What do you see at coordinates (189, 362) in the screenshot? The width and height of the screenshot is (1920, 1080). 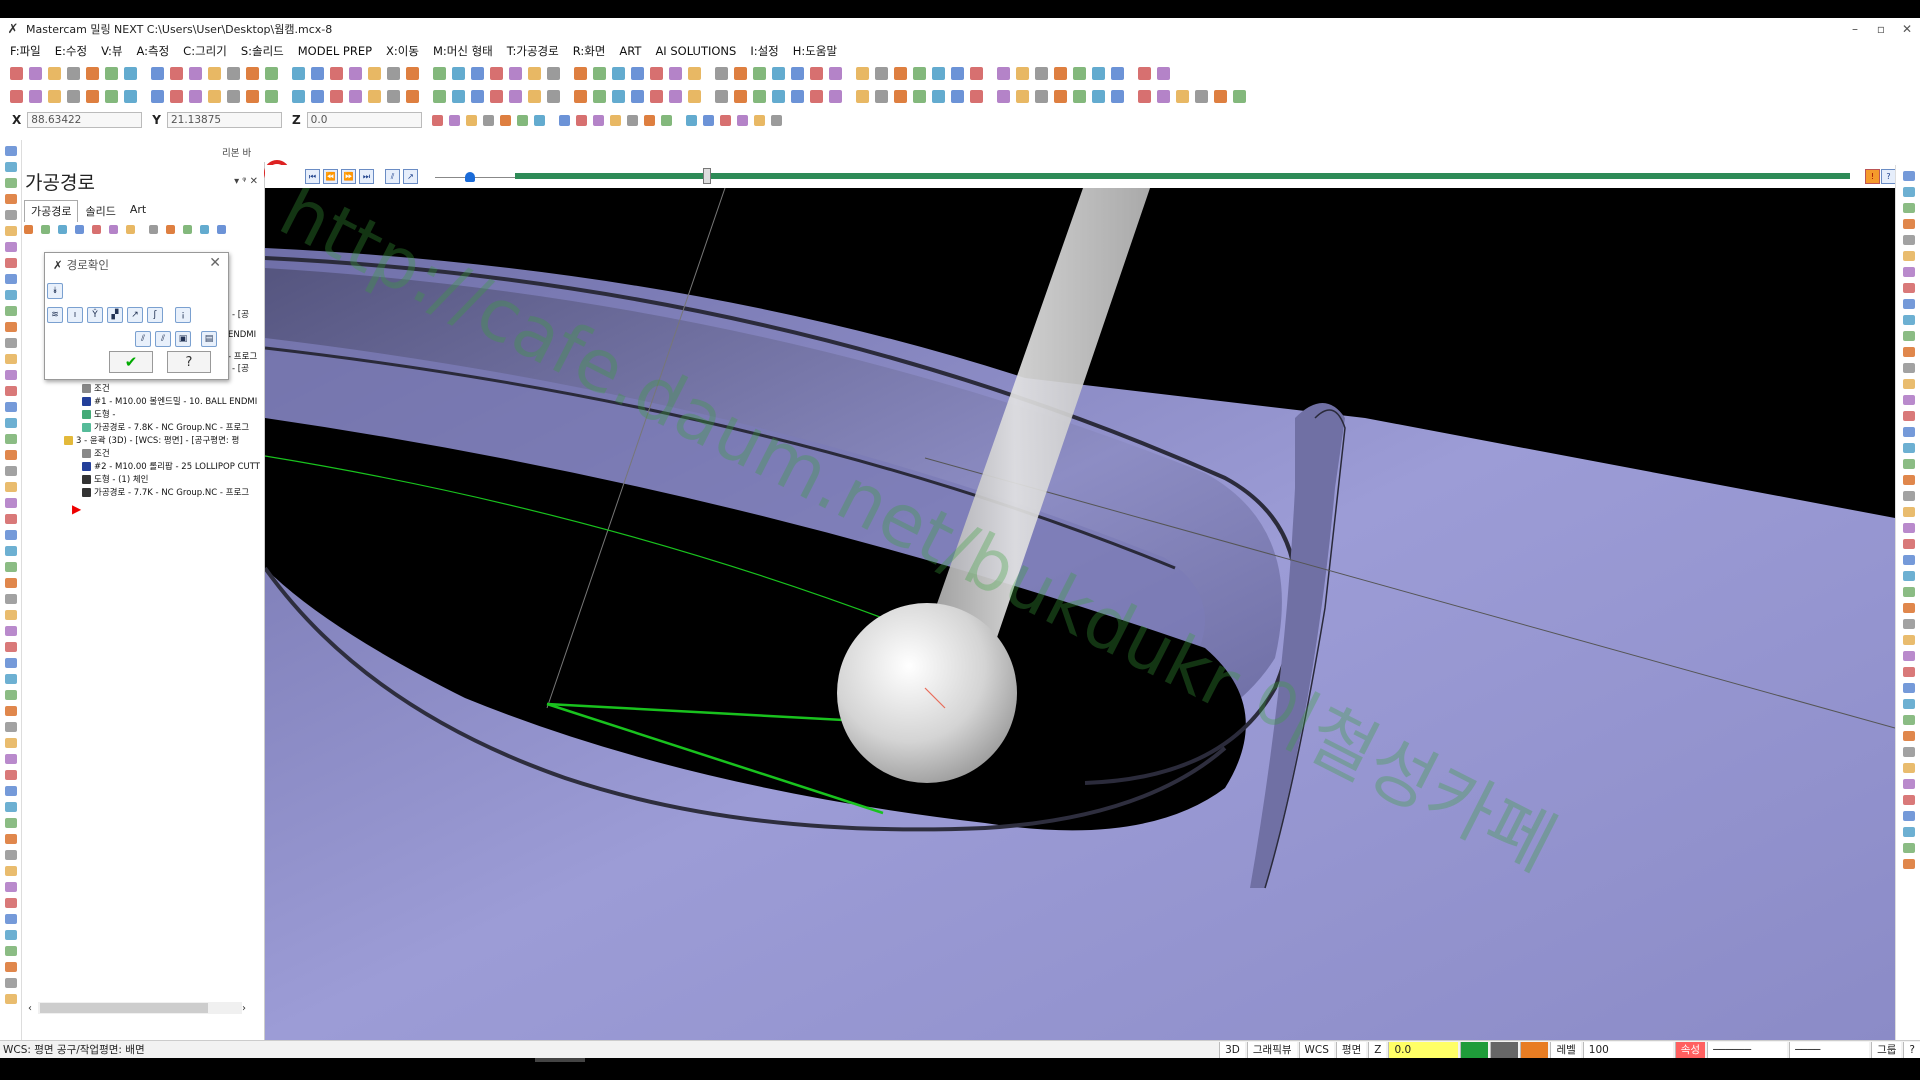 I see `help-button: ?` at bounding box center [189, 362].